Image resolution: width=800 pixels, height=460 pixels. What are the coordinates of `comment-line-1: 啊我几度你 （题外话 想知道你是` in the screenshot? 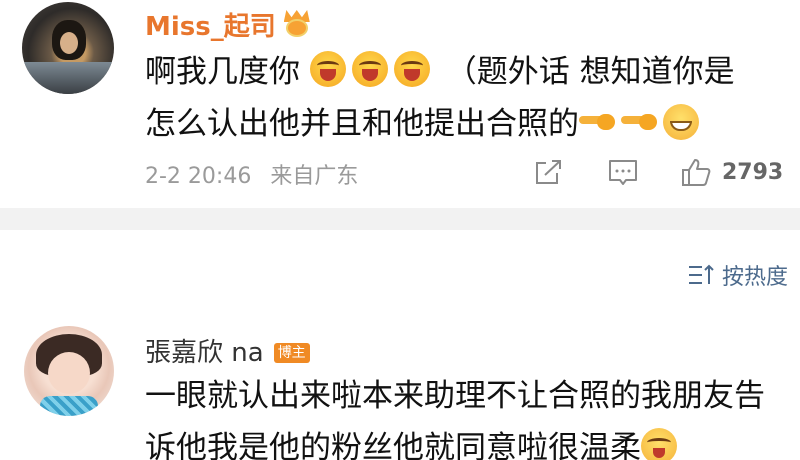 It's located at (460, 72).